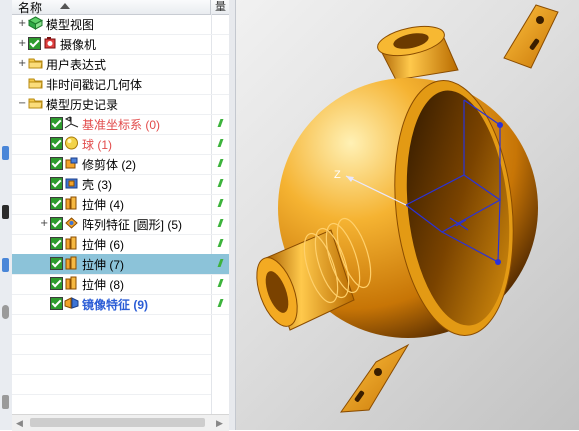 The image size is (579, 431). What do you see at coordinates (76, 65) in the screenshot?
I see `tree-row-label: 用户表达式` at bounding box center [76, 65].